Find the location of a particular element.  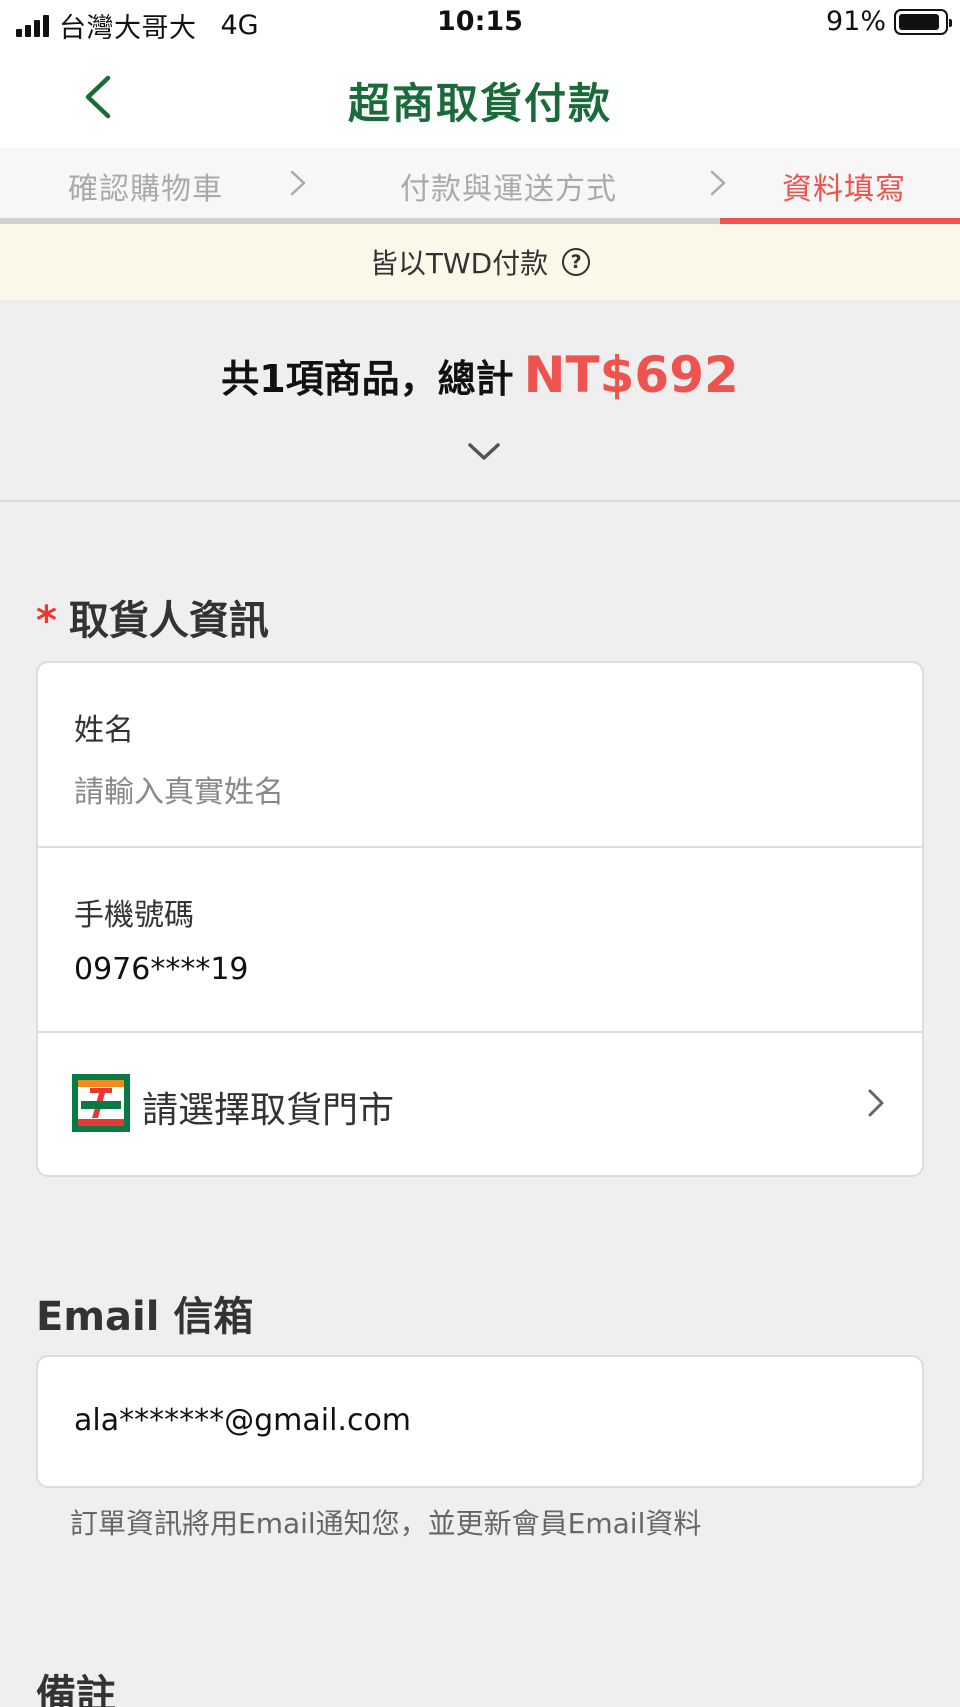

currency-notice: 皆以TWD付款 ? is located at coordinates (480, 262).